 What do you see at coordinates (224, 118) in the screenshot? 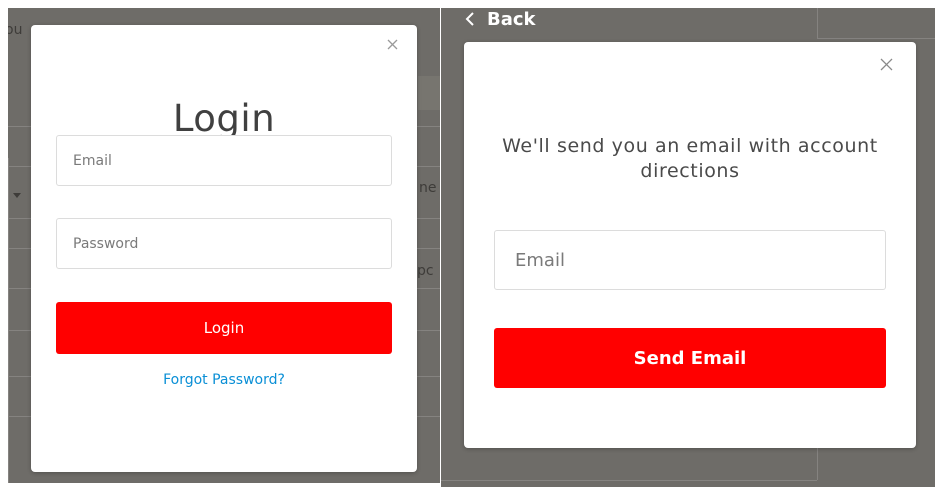
I see `login-title: Login` at bounding box center [224, 118].